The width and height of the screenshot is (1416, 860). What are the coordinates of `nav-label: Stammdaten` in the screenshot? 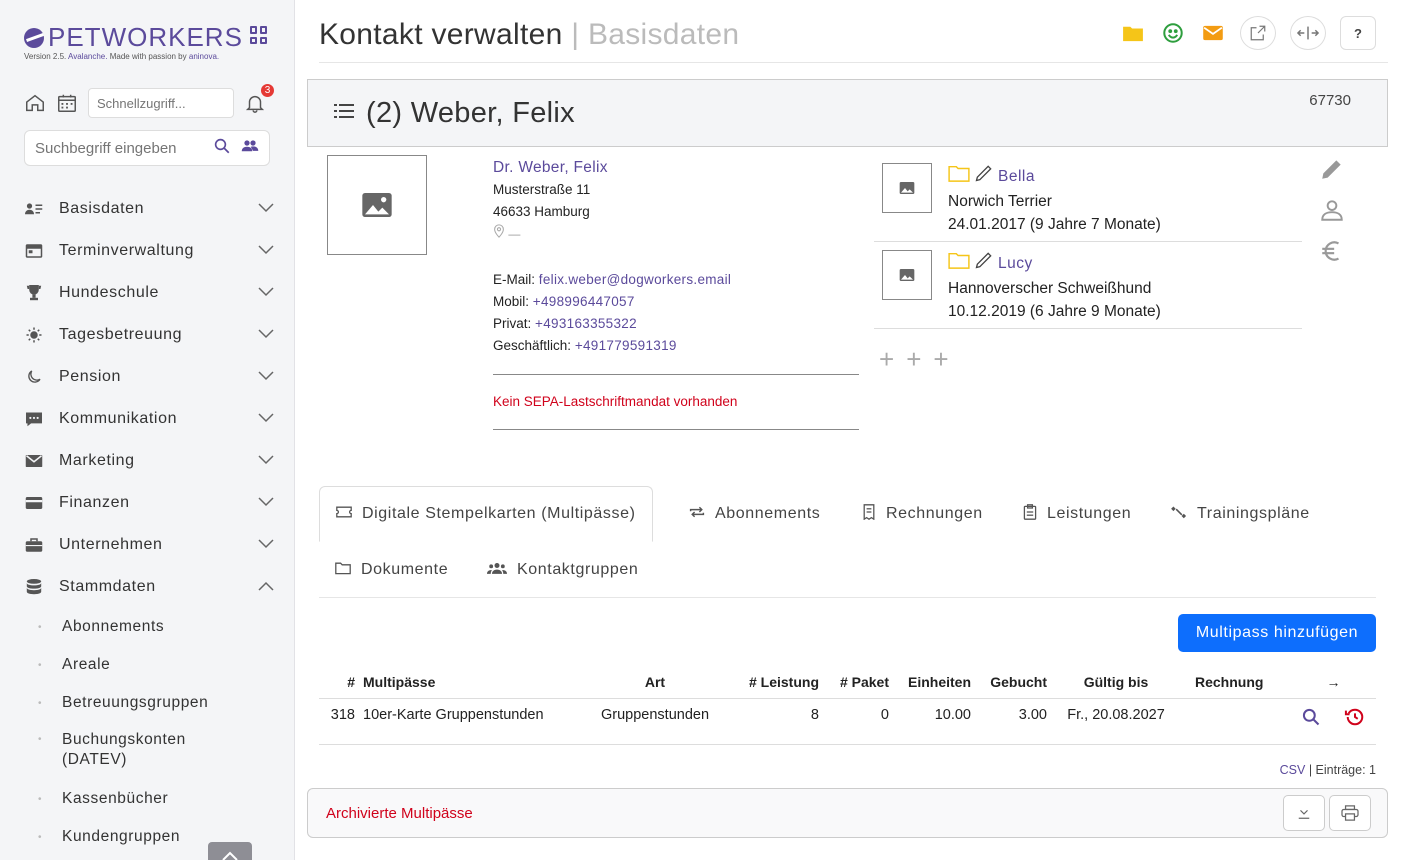 It's located at (107, 586).